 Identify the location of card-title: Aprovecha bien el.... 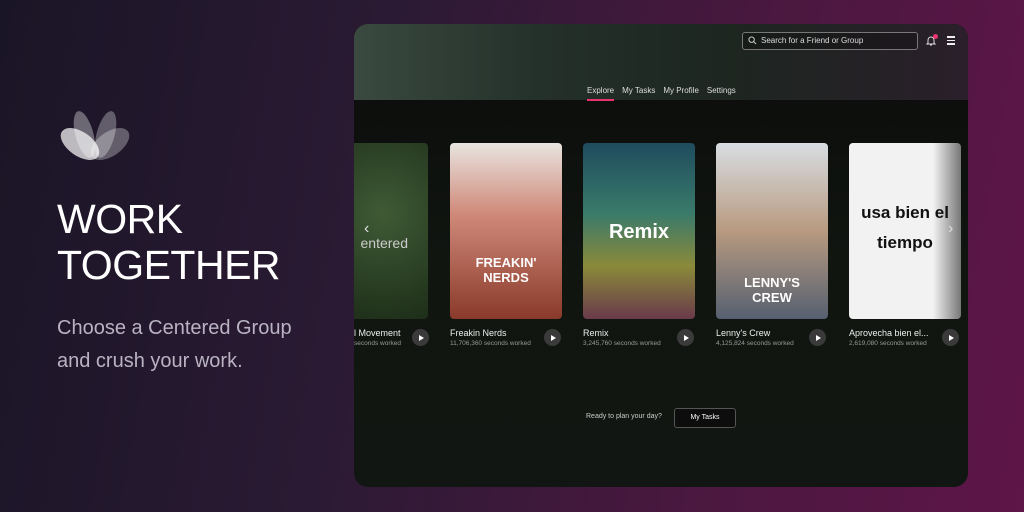
(889, 333).